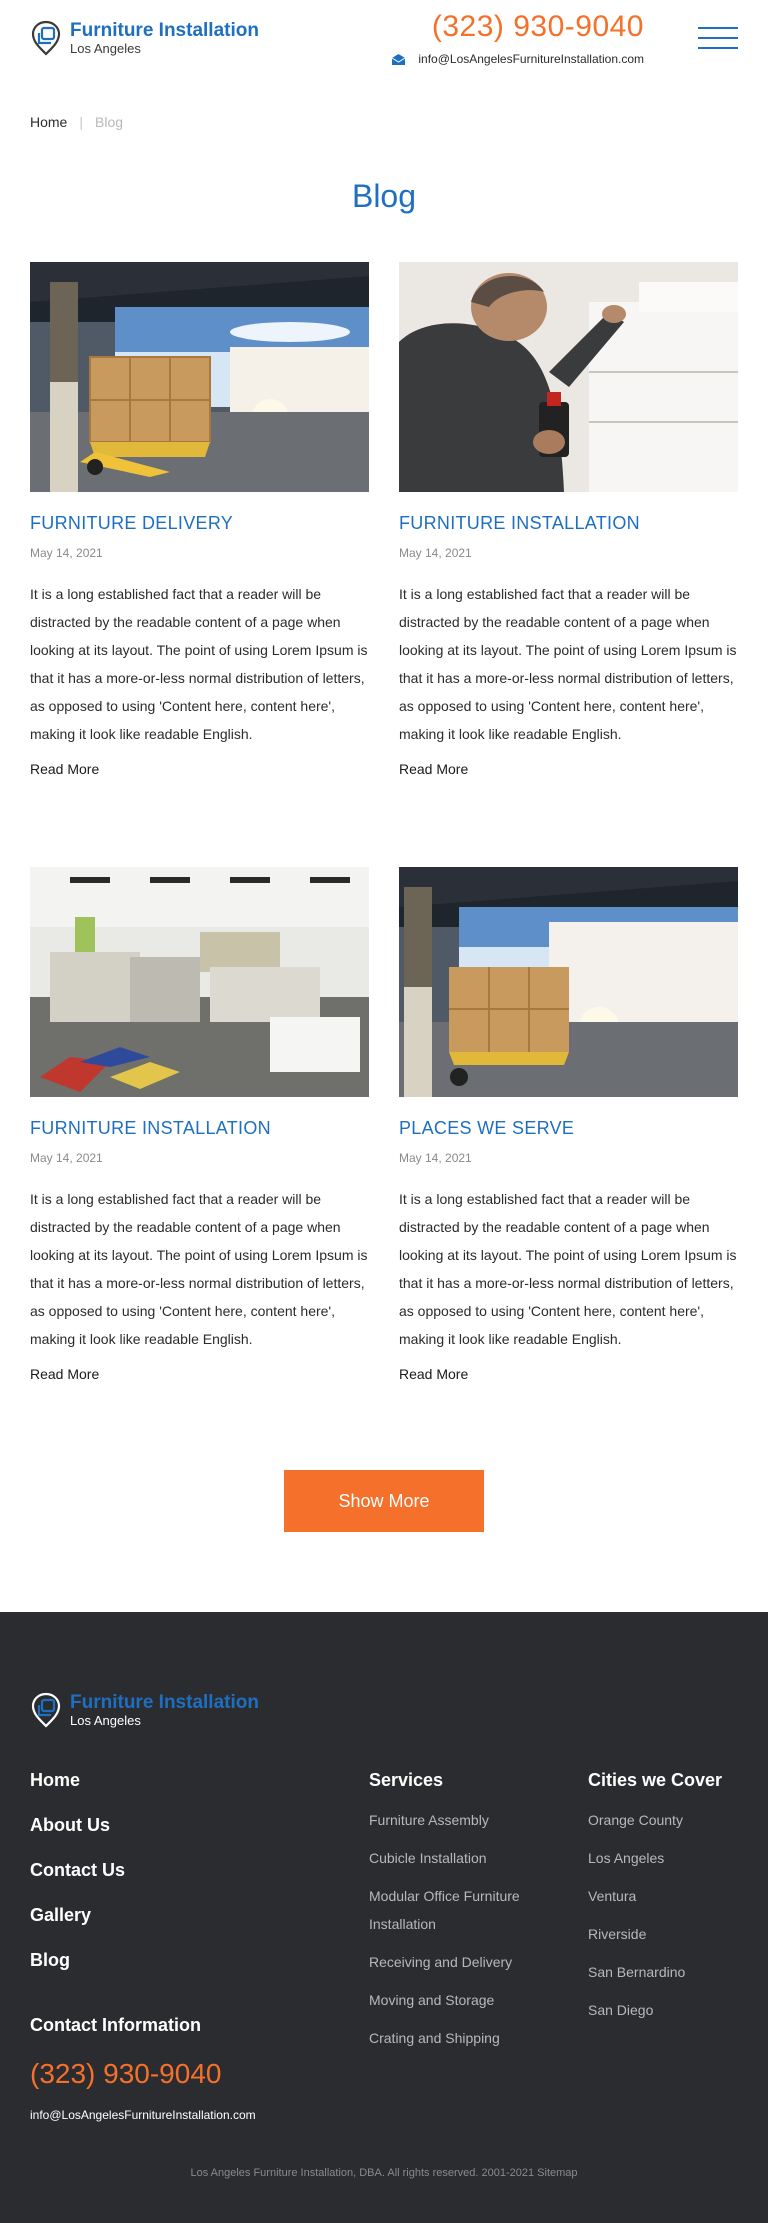 This screenshot has width=768, height=2223. What do you see at coordinates (115, 2025) in the screenshot?
I see `contact-heading: Contact Information` at bounding box center [115, 2025].